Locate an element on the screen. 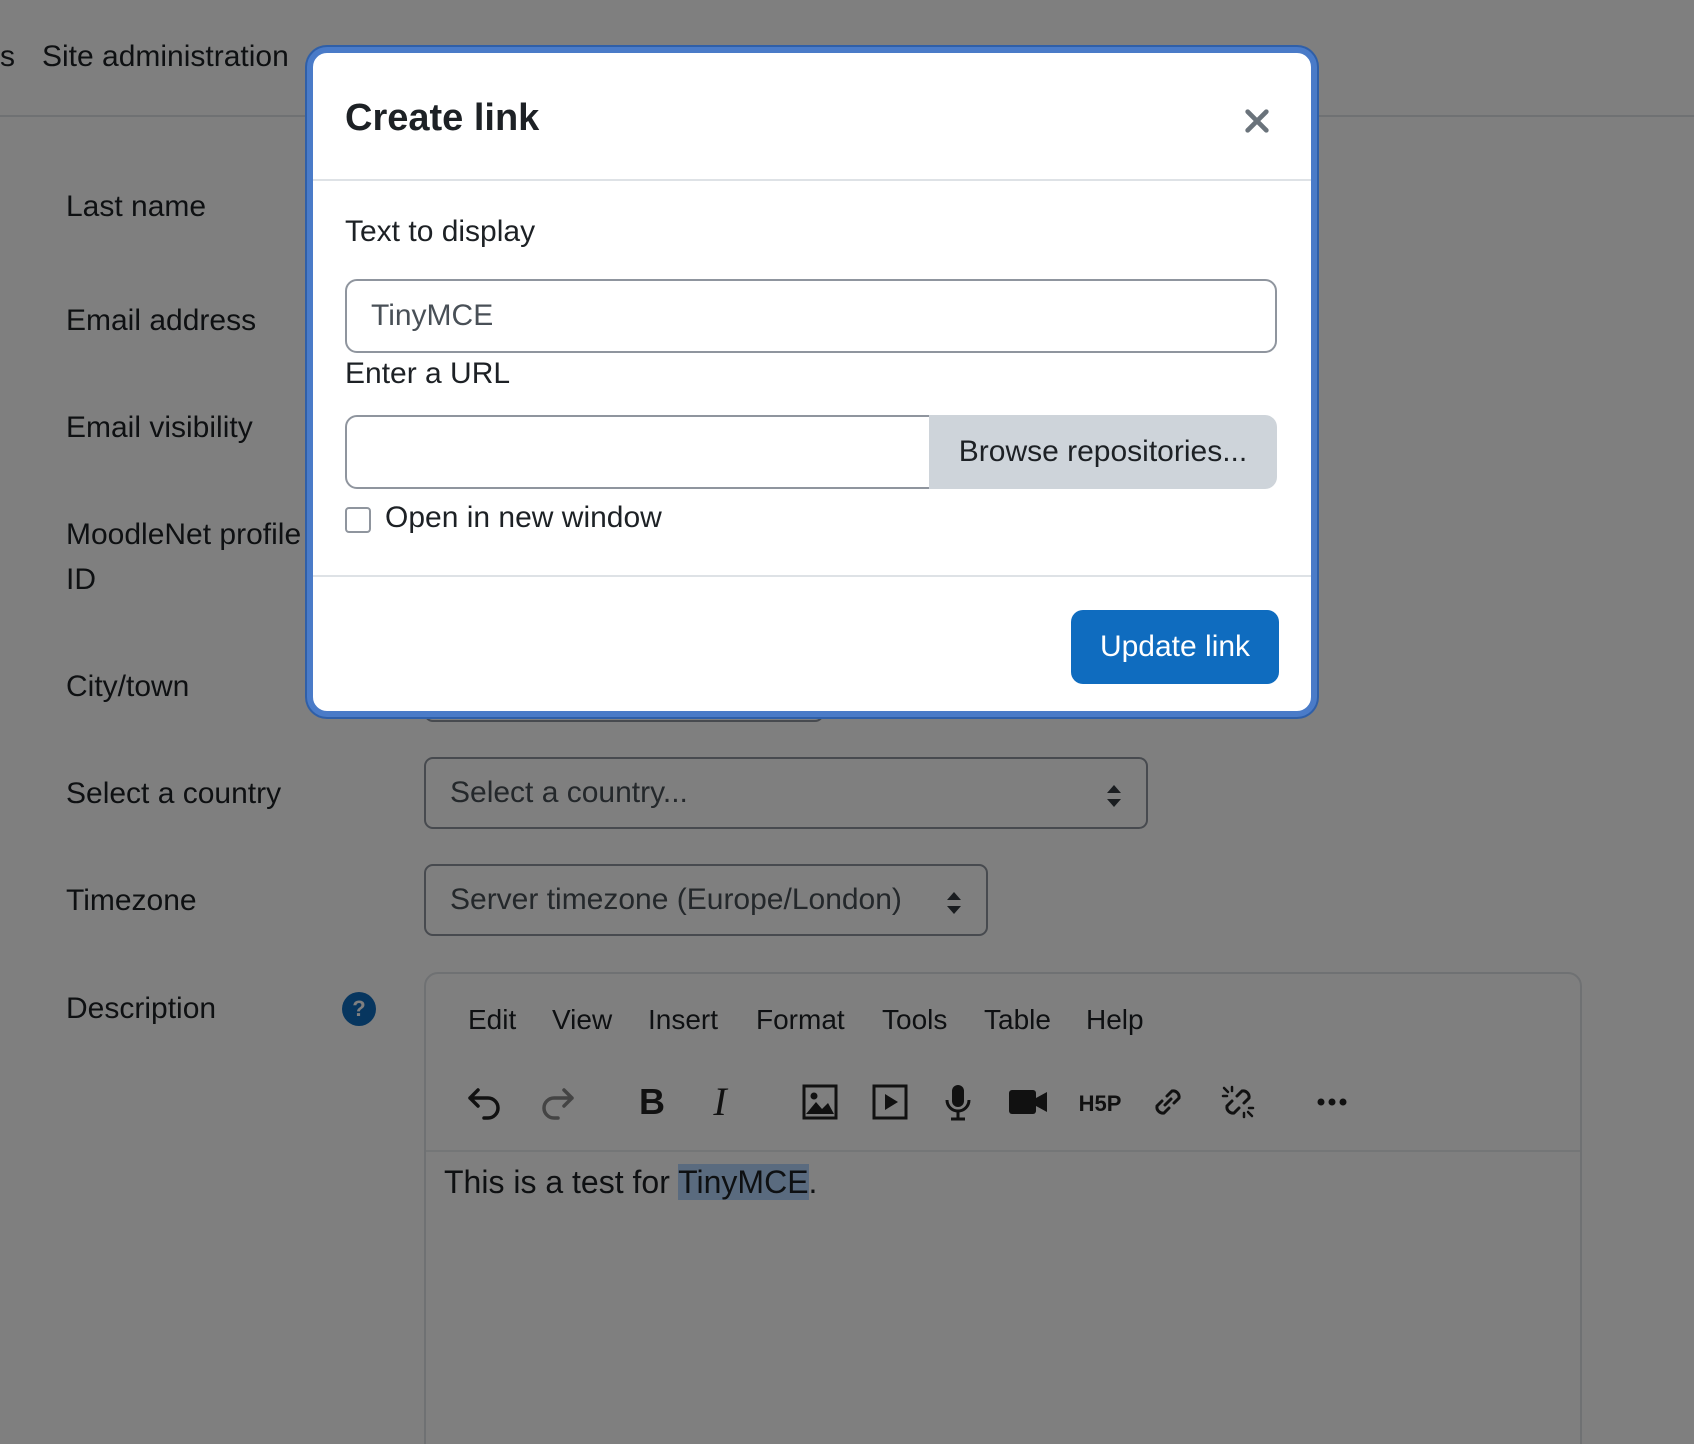  text-to-display-label: Text to display is located at coordinates (440, 231).